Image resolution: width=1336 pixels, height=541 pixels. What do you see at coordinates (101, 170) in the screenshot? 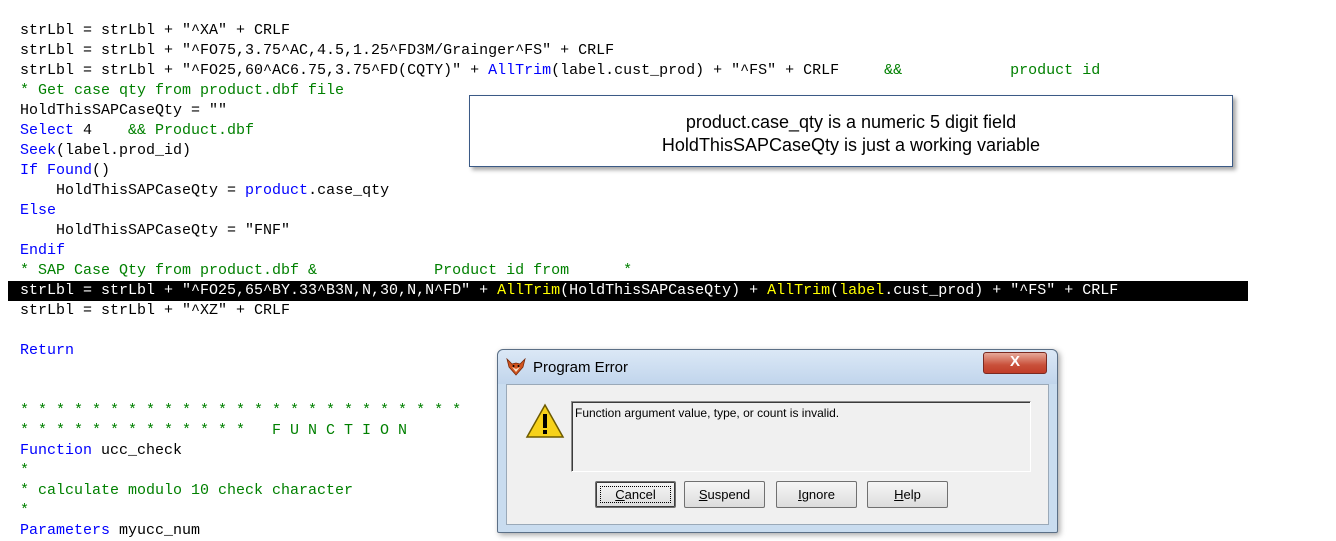
I see `code-token: ()` at bounding box center [101, 170].